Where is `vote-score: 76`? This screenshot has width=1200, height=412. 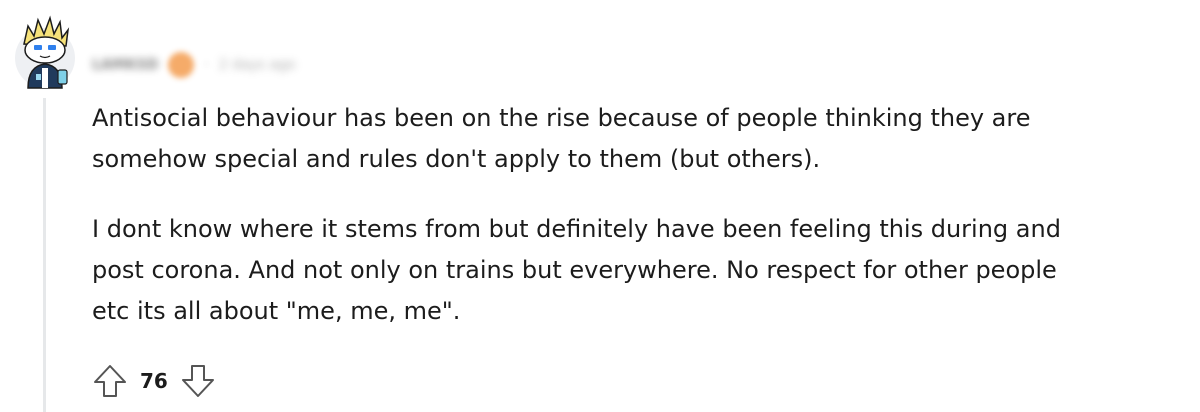 vote-score: 76 is located at coordinates (154, 381).